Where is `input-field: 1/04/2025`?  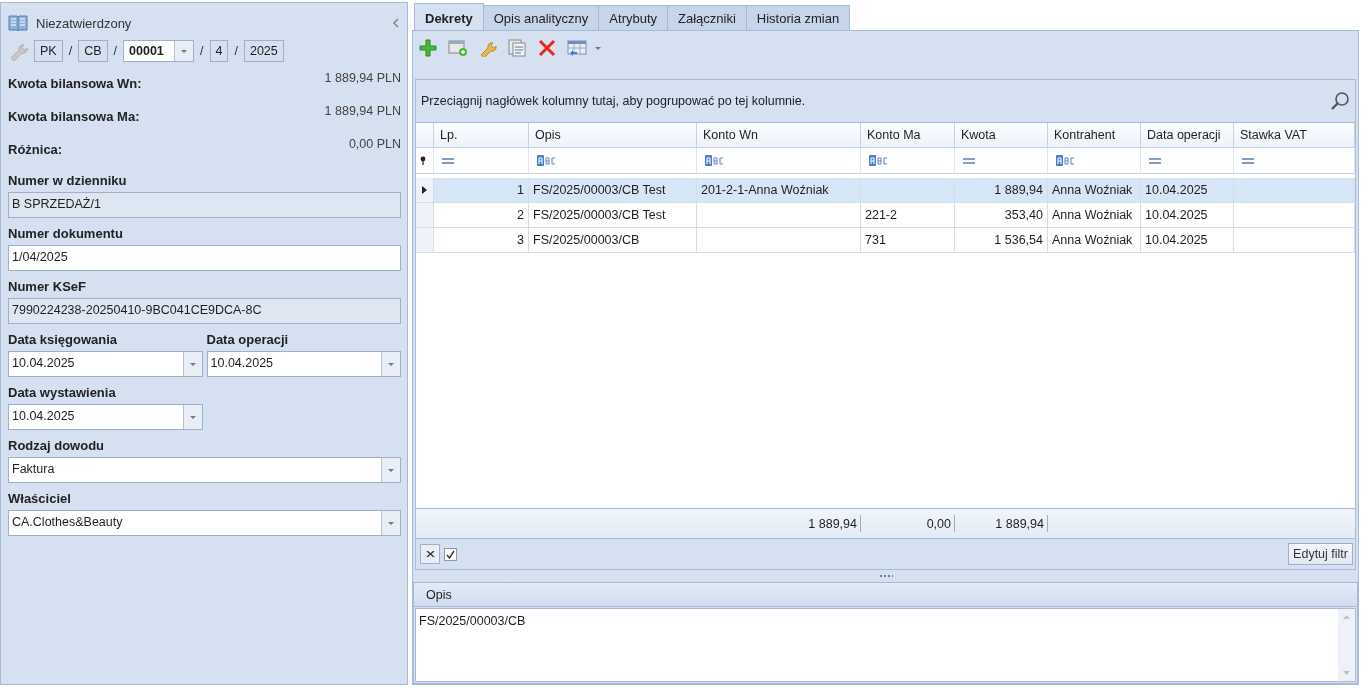
input-field: 1/04/2025 is located at coordinates (204, 258).